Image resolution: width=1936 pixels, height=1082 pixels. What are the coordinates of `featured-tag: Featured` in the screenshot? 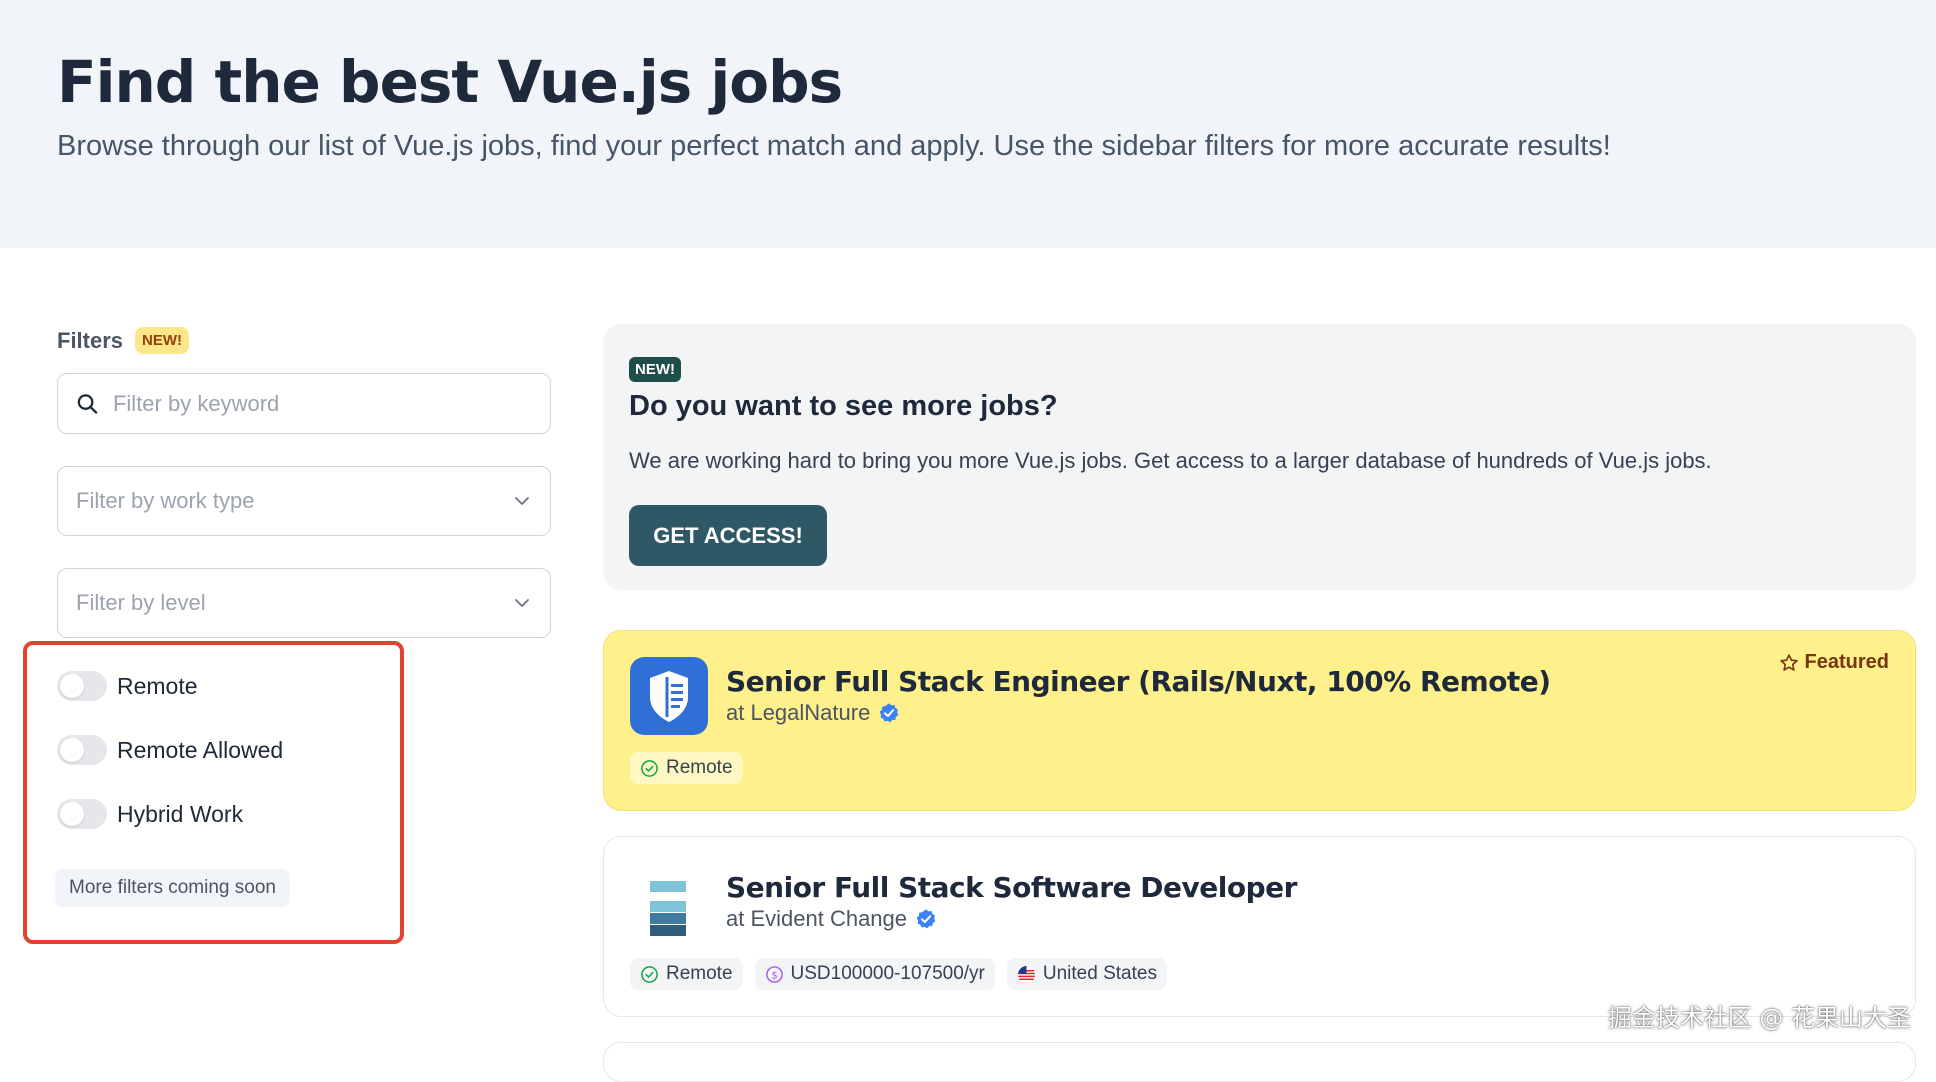 It's located at (1834, 662).